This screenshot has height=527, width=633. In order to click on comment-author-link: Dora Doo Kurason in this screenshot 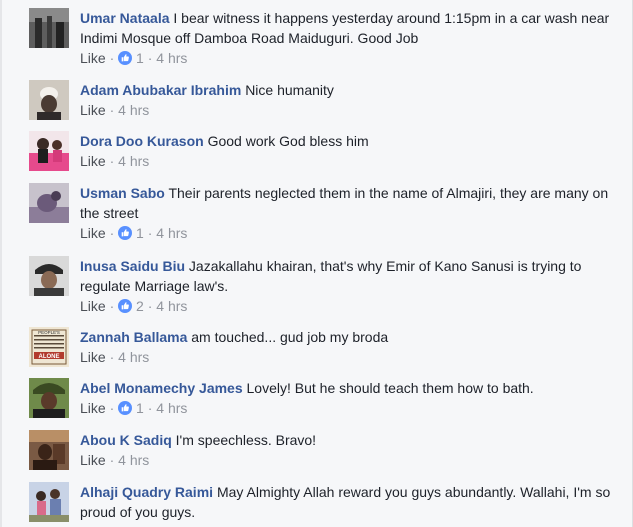, I will do `click(142, 141)`.